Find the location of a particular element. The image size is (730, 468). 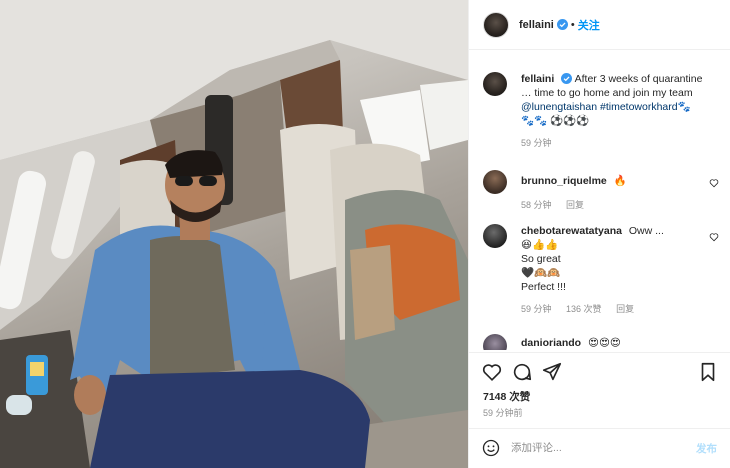

comment-username: danioriando is located at coordinates (551, 343).